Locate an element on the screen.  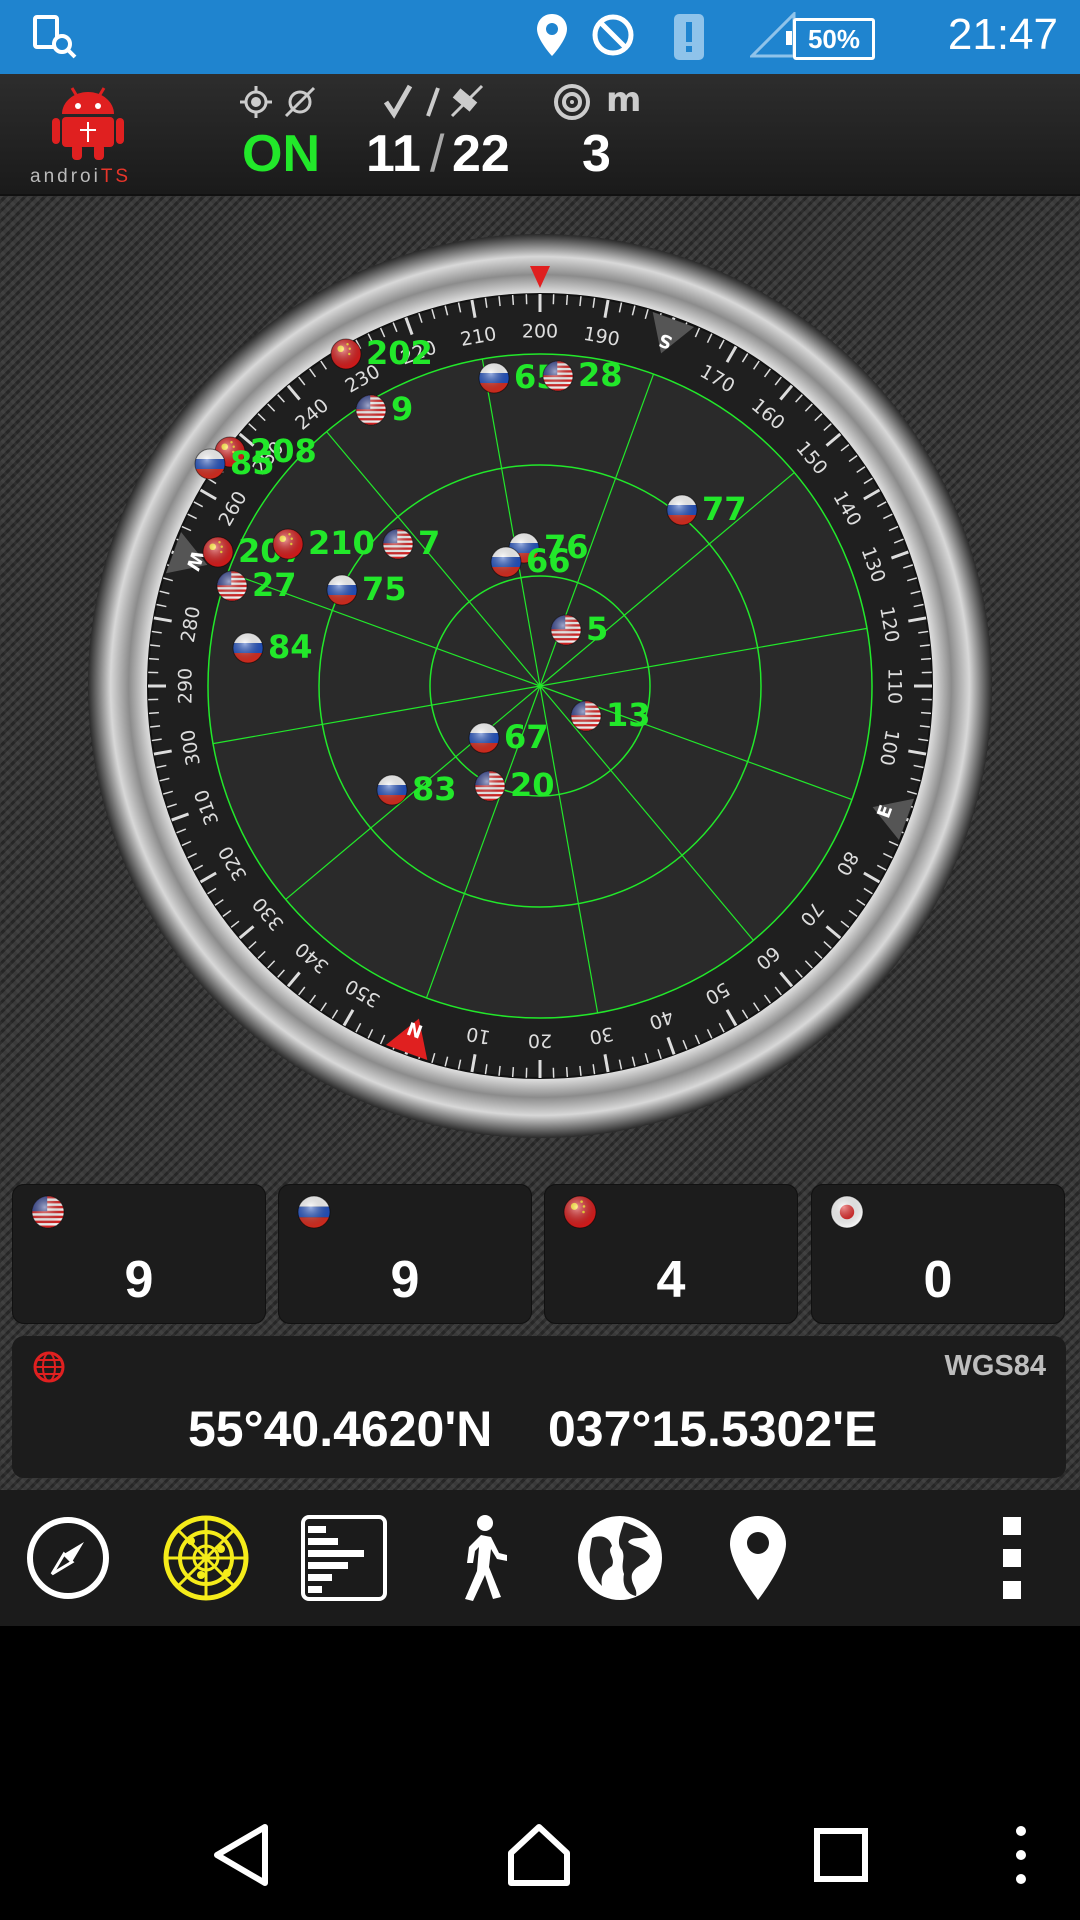
satellite-id-label: 83 is located at coordinates (434, 789).